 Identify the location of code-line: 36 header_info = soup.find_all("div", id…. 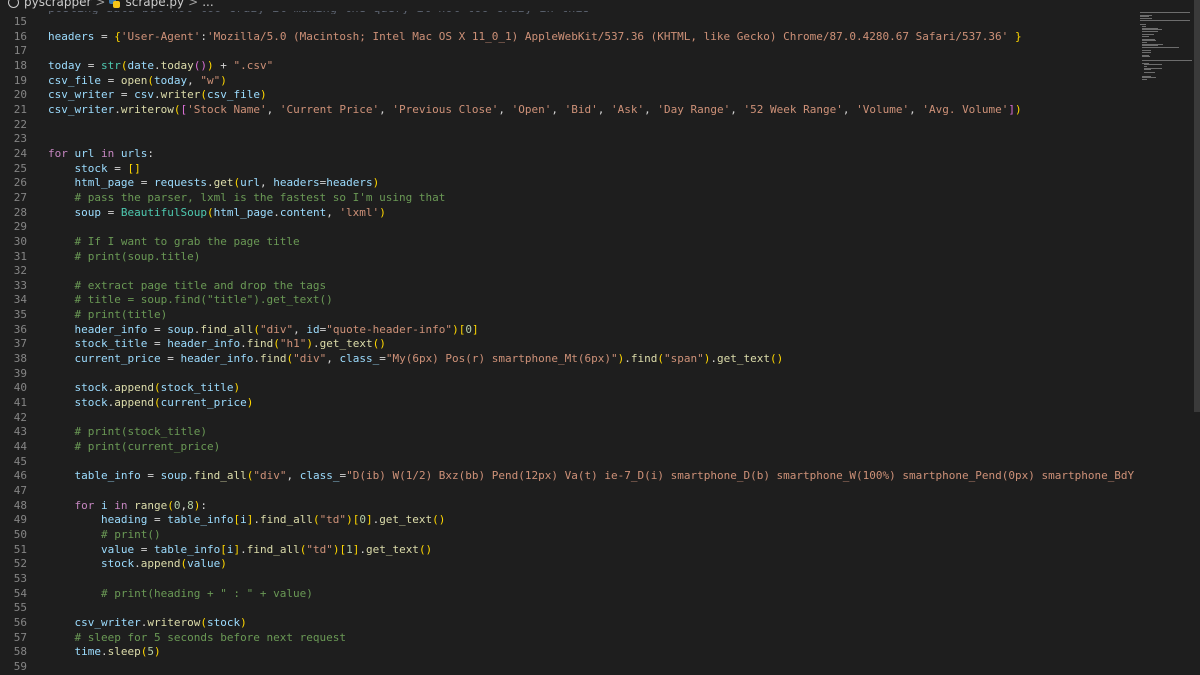
(569, 330).